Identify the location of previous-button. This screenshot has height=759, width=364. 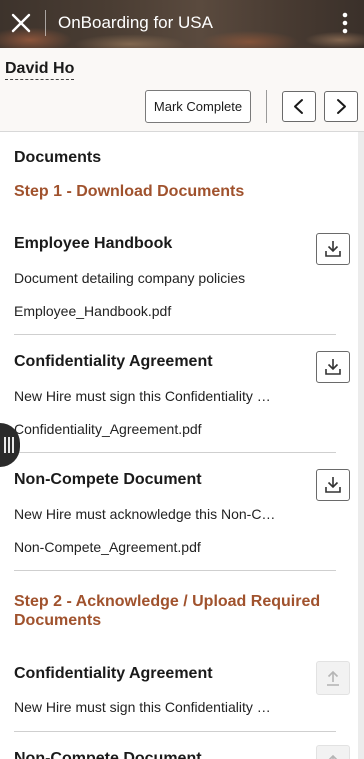
(299, 106).